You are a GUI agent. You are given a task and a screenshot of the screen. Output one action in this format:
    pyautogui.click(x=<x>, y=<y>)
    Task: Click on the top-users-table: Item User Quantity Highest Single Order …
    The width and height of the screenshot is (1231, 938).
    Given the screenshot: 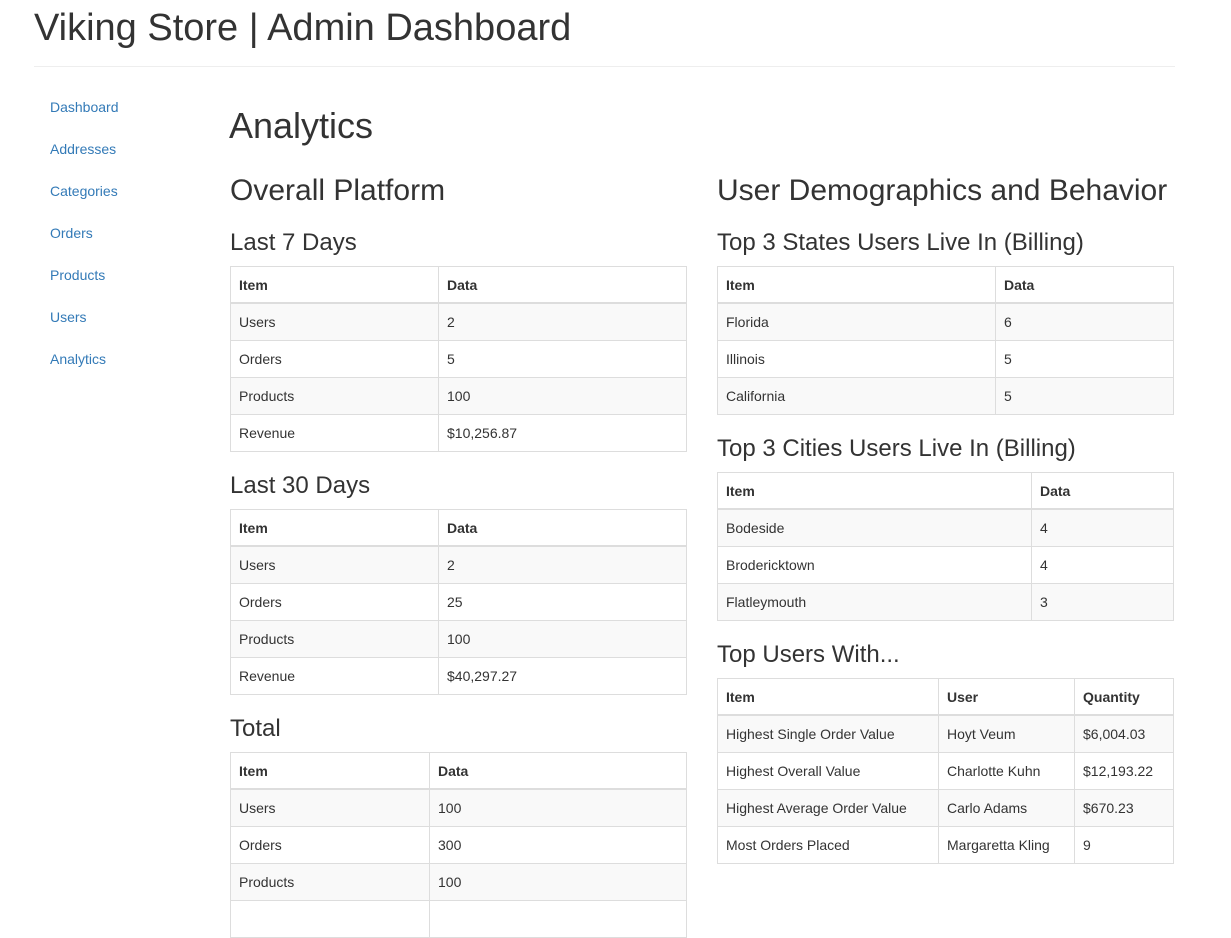 What is the action you would take?
    pyautogui.click(x=945, y=771)
    